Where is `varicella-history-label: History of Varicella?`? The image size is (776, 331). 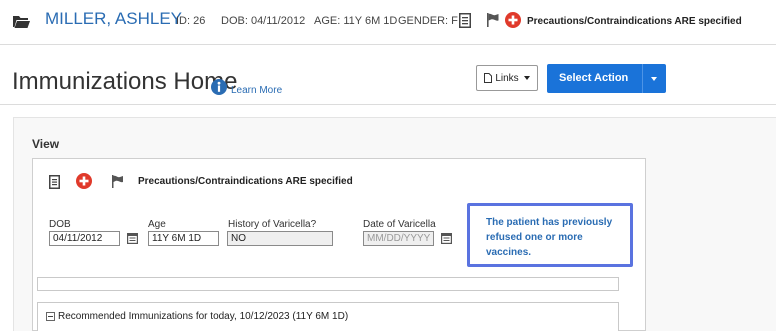
varicella-history-label: History of Varicella? is located at coordinates (272, 224).